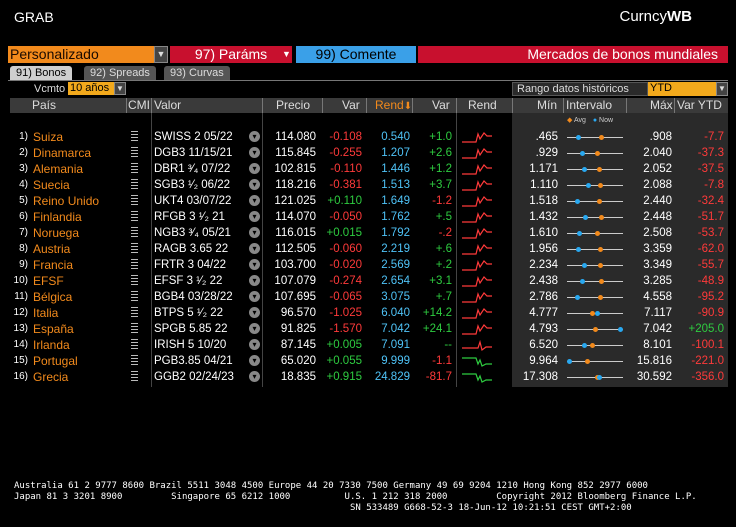  What do you see at coordinates (547, 105) in the screenshot?
I see `col-min: Mín` at bounding box center [547, 105].